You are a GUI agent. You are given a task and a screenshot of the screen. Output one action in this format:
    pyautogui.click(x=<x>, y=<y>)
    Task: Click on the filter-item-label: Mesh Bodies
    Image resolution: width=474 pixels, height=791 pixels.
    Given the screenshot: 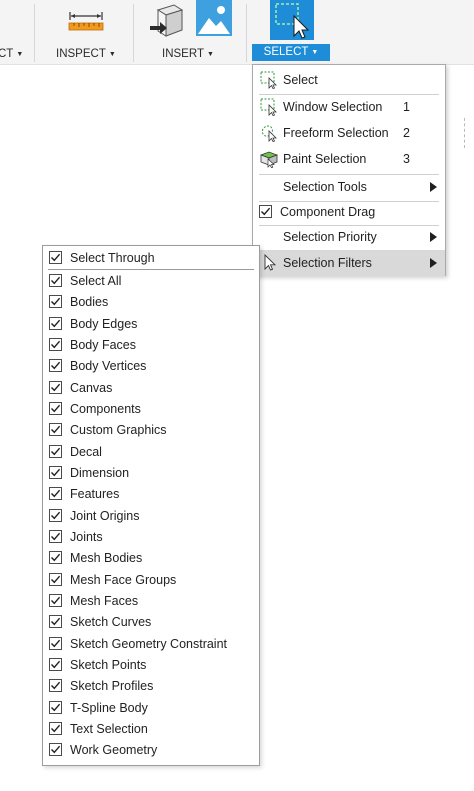 What is the action you would take?
    pyautogui.click(x=106, y=558)
    